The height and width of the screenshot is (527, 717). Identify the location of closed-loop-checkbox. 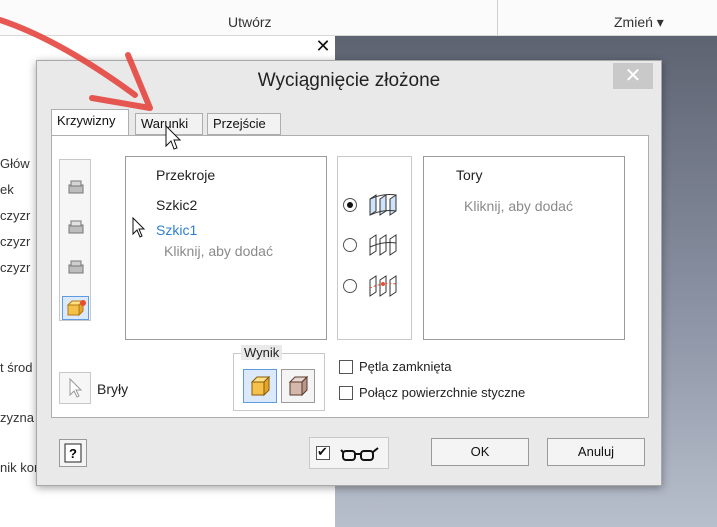
(346, 367).